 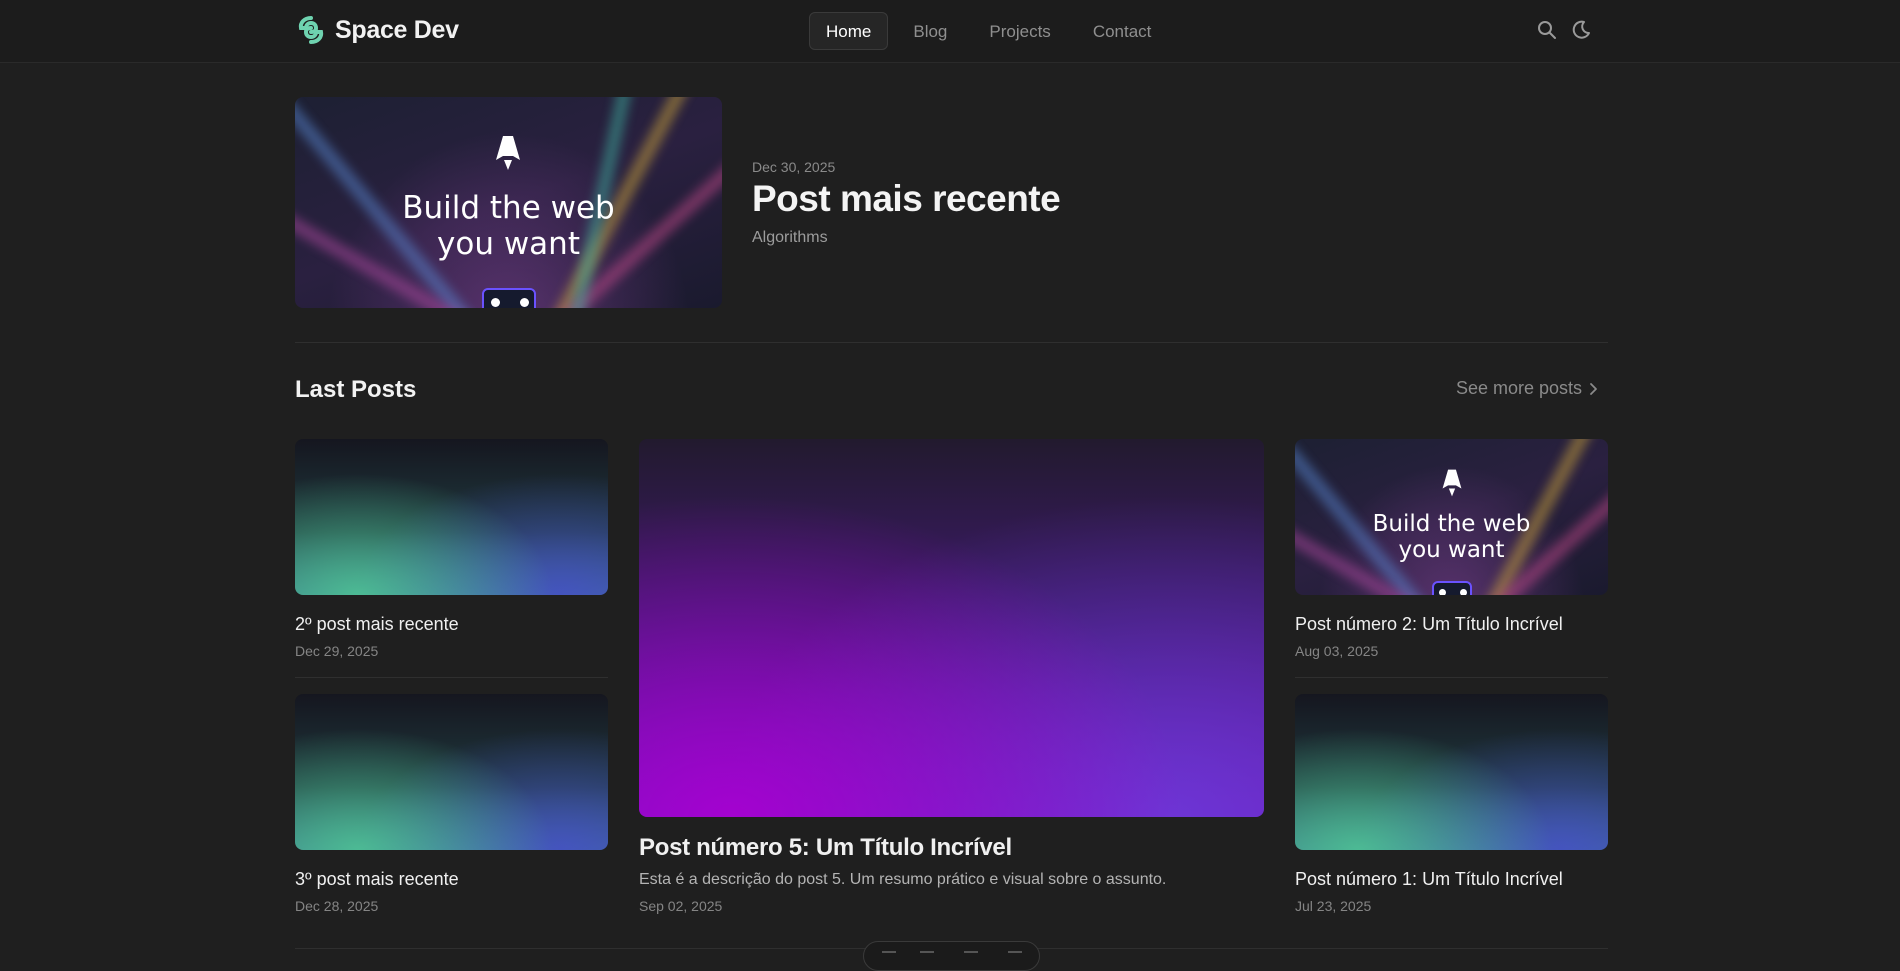 I want to click on post-title-3rd: 3º post mais recente, so click(x=377, y=879).